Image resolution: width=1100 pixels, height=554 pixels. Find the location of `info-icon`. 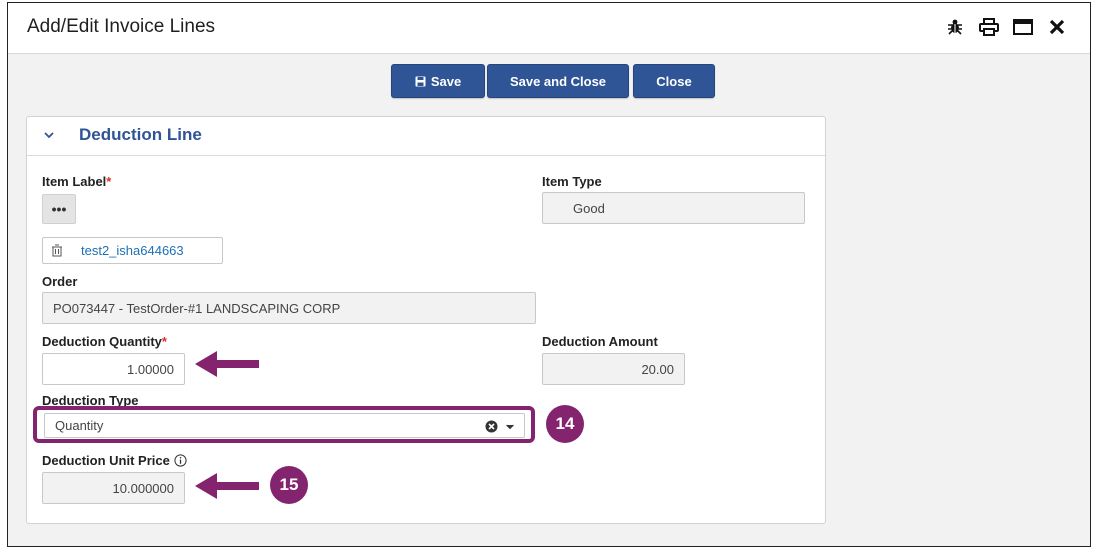

info-icon is located at coordinates (180, 460).